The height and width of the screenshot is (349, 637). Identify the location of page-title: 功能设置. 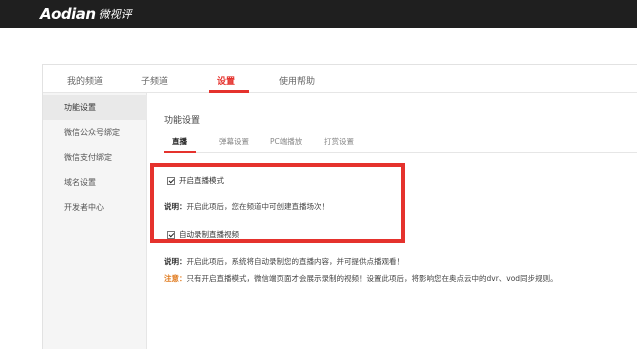
(182, 121).